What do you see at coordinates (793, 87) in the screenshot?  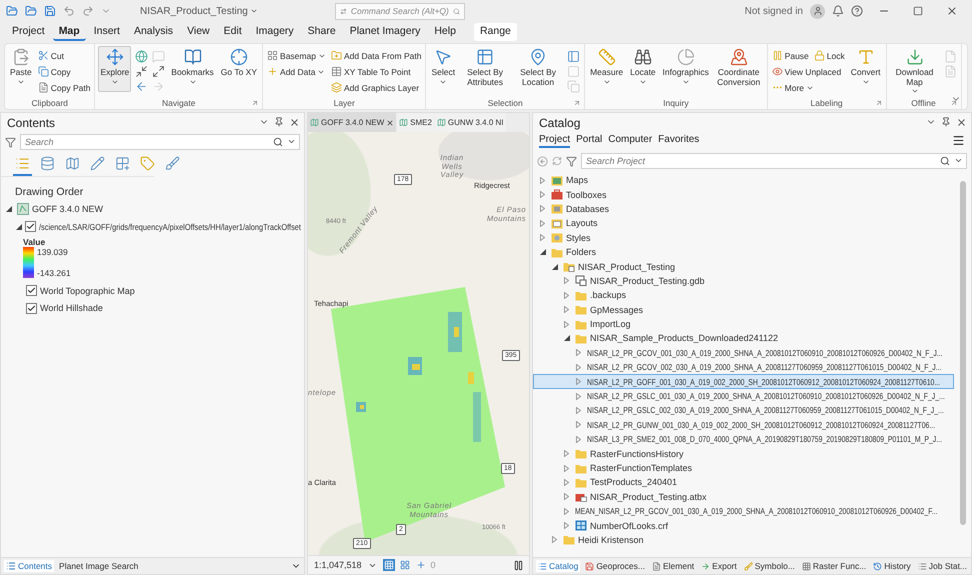 I see `ribbon-button: More` at bounding box center [793, 87].